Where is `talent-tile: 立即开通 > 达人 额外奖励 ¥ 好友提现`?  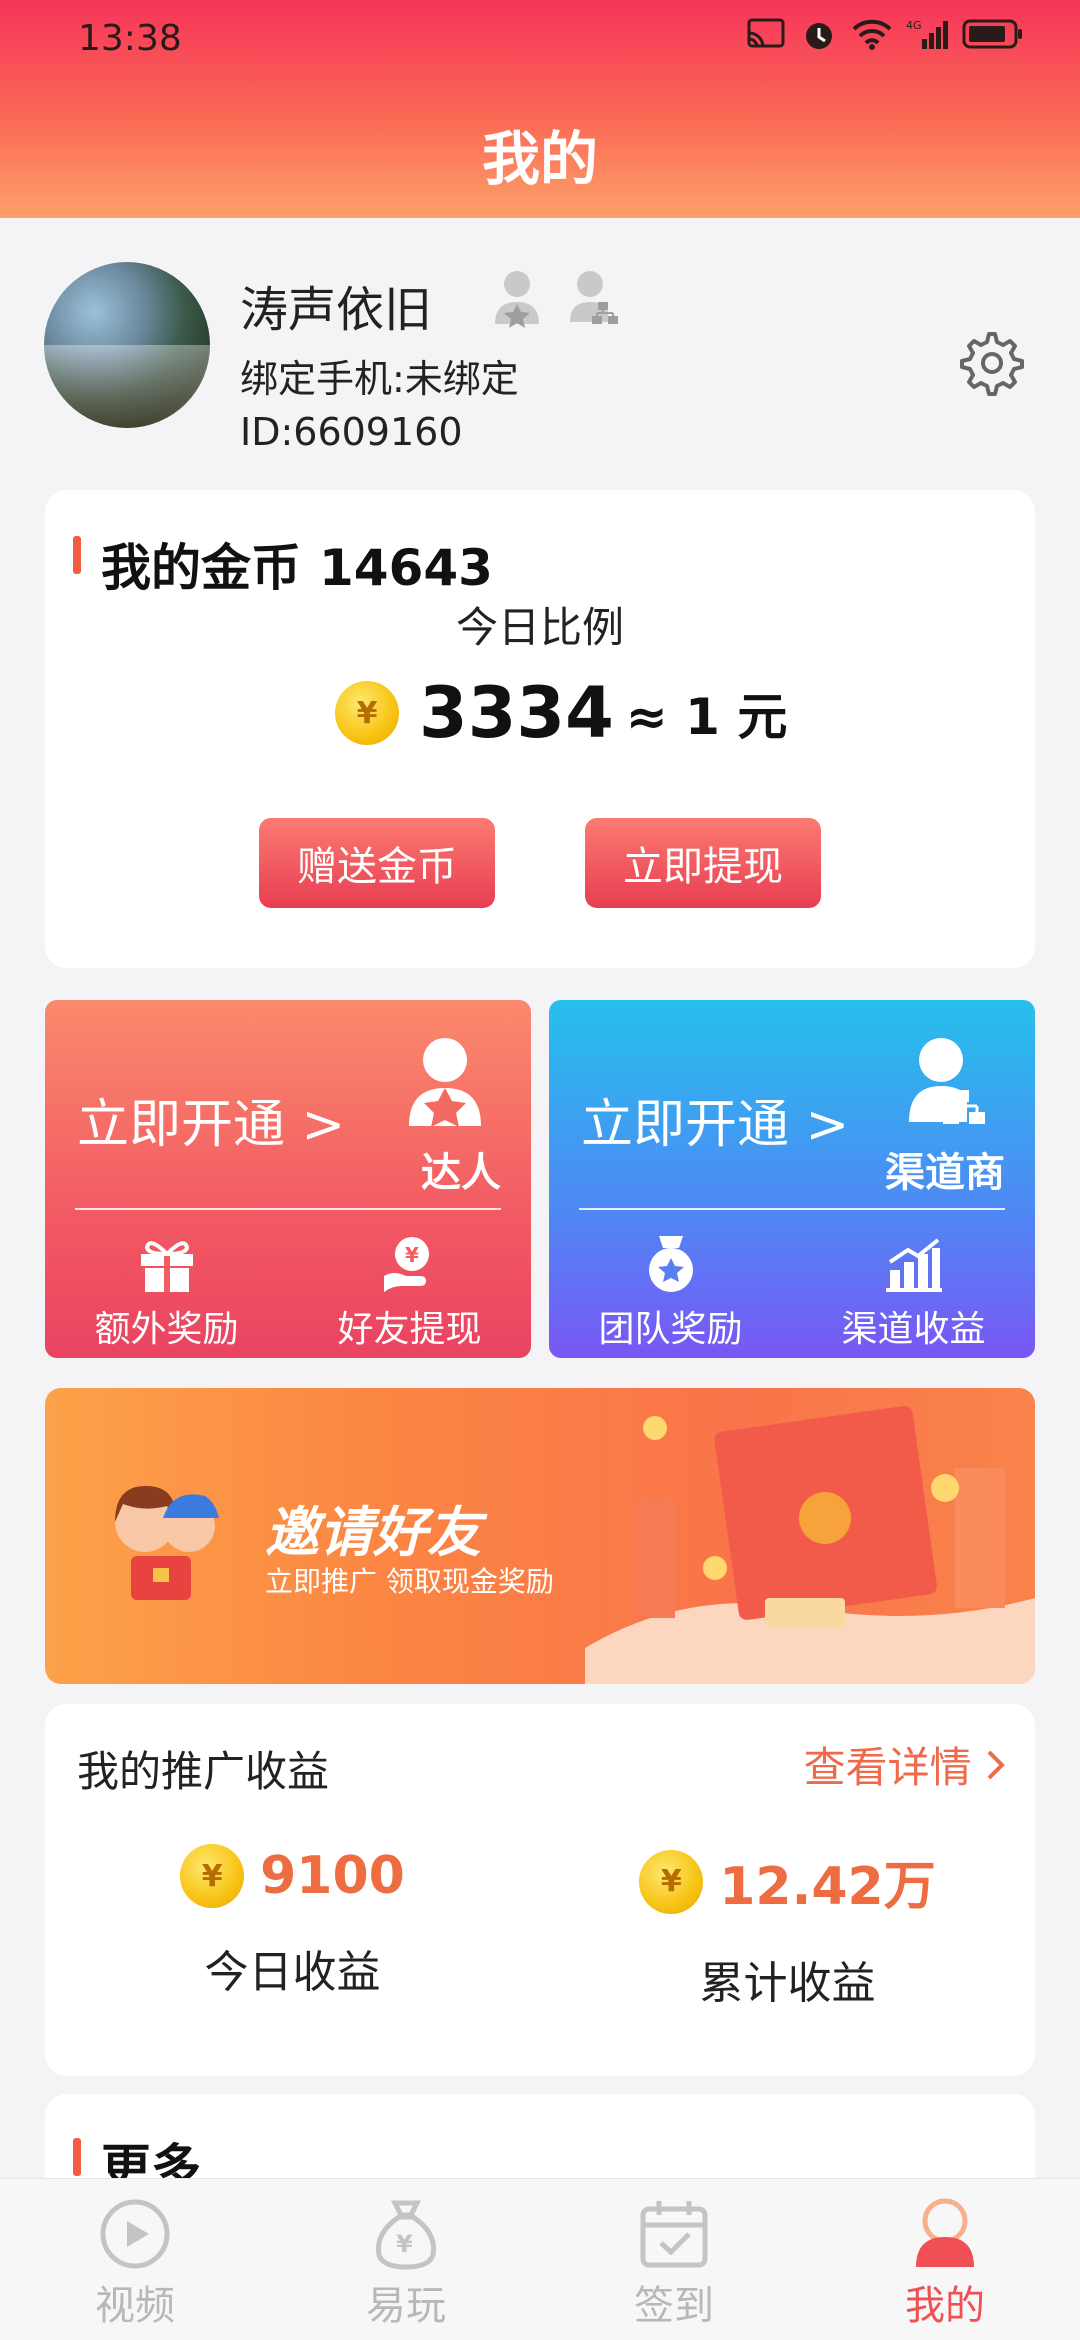 talent-tile: 立即开通 > 达人 额外奖励 ¥ 好友提现 is located at coordinates (288, 1179).